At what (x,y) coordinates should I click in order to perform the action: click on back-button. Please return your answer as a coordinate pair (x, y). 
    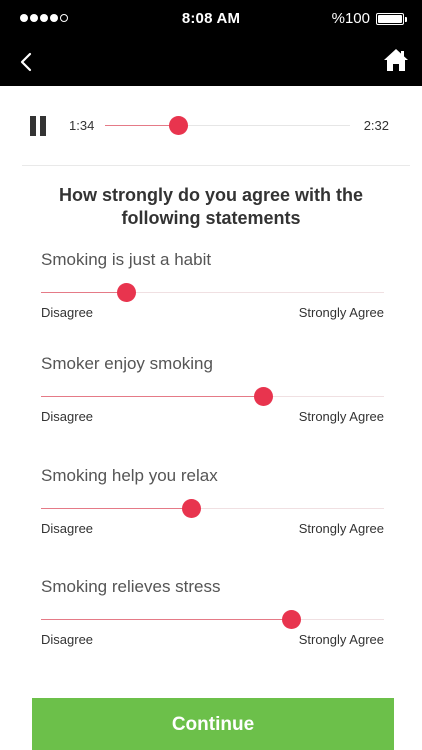
    Looking at the image, I should click on (28, 62).